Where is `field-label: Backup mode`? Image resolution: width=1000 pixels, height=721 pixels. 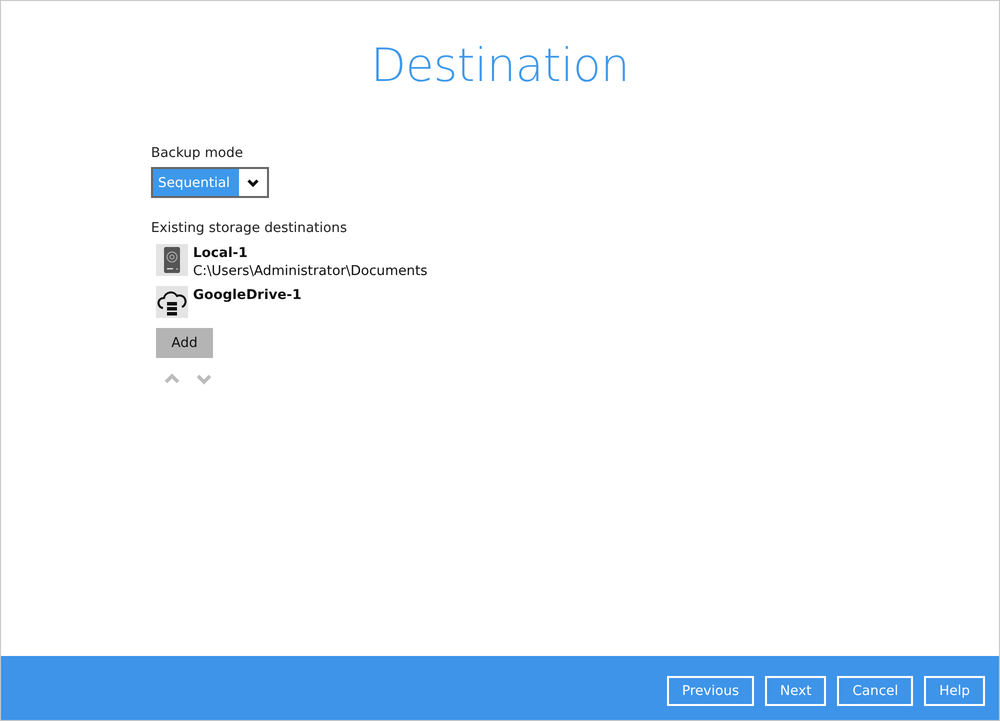 field-label: Backup mode is located at coordinates (197, 153).